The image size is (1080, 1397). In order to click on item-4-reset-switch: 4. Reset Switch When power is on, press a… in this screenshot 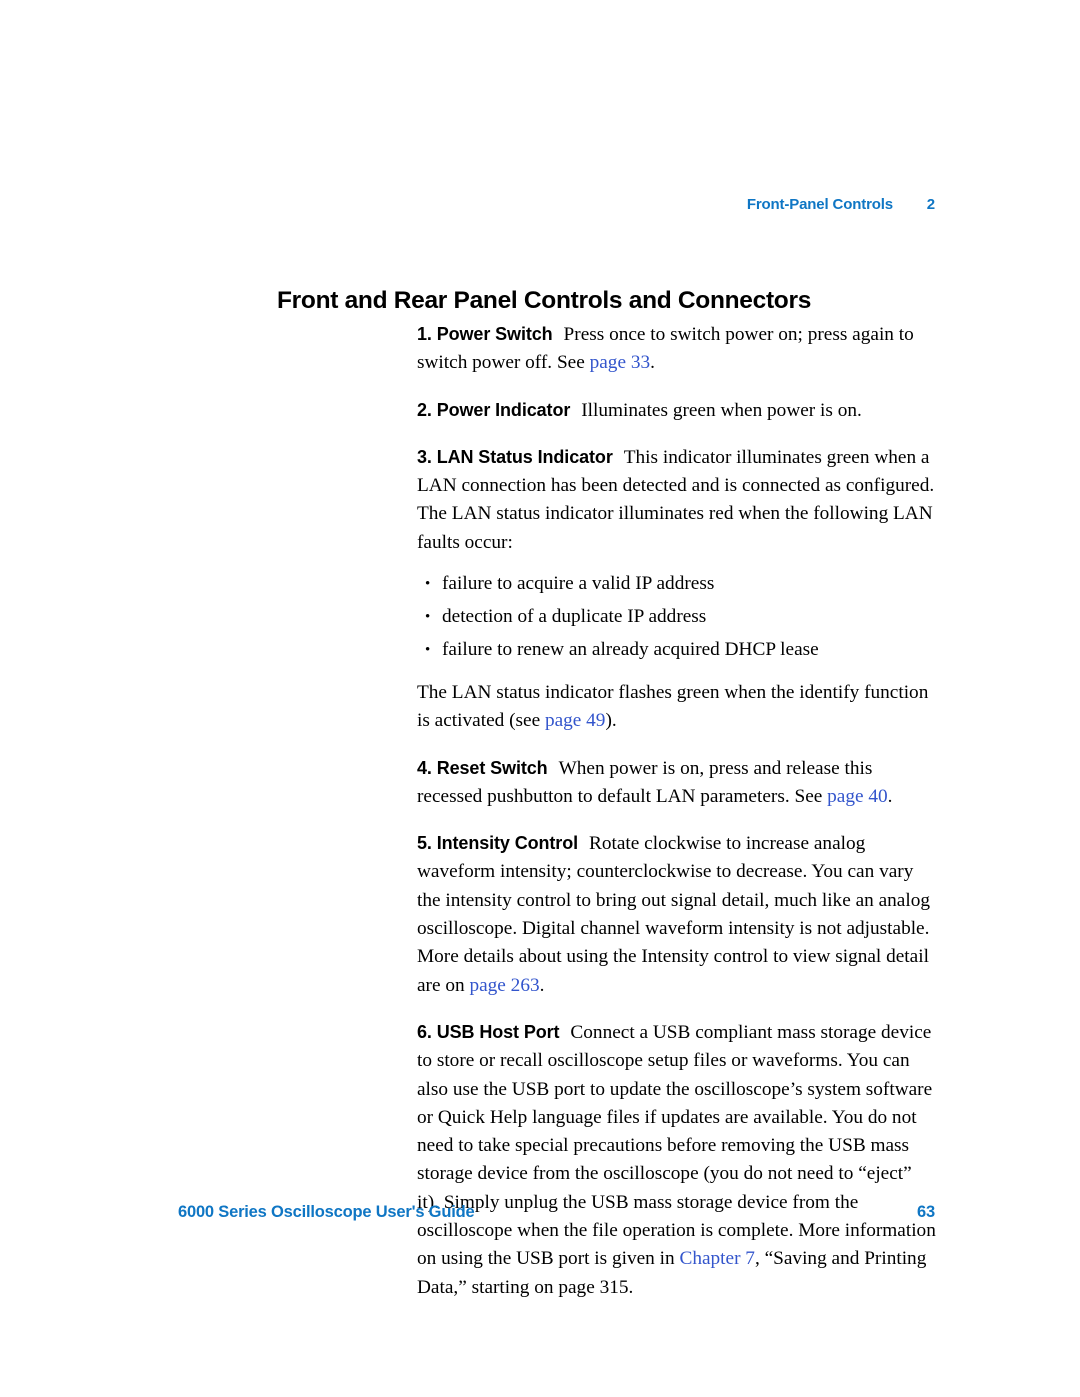, I will do `click(677, 783)`.